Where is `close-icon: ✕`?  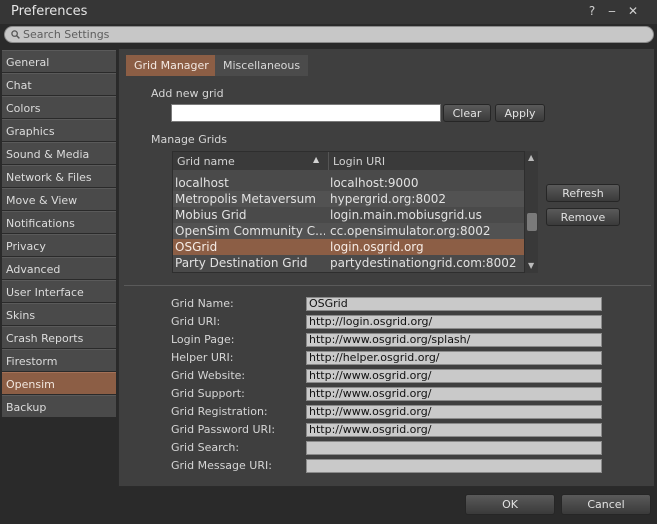
close-icon: ✕ is located at coordinates (633, 11).